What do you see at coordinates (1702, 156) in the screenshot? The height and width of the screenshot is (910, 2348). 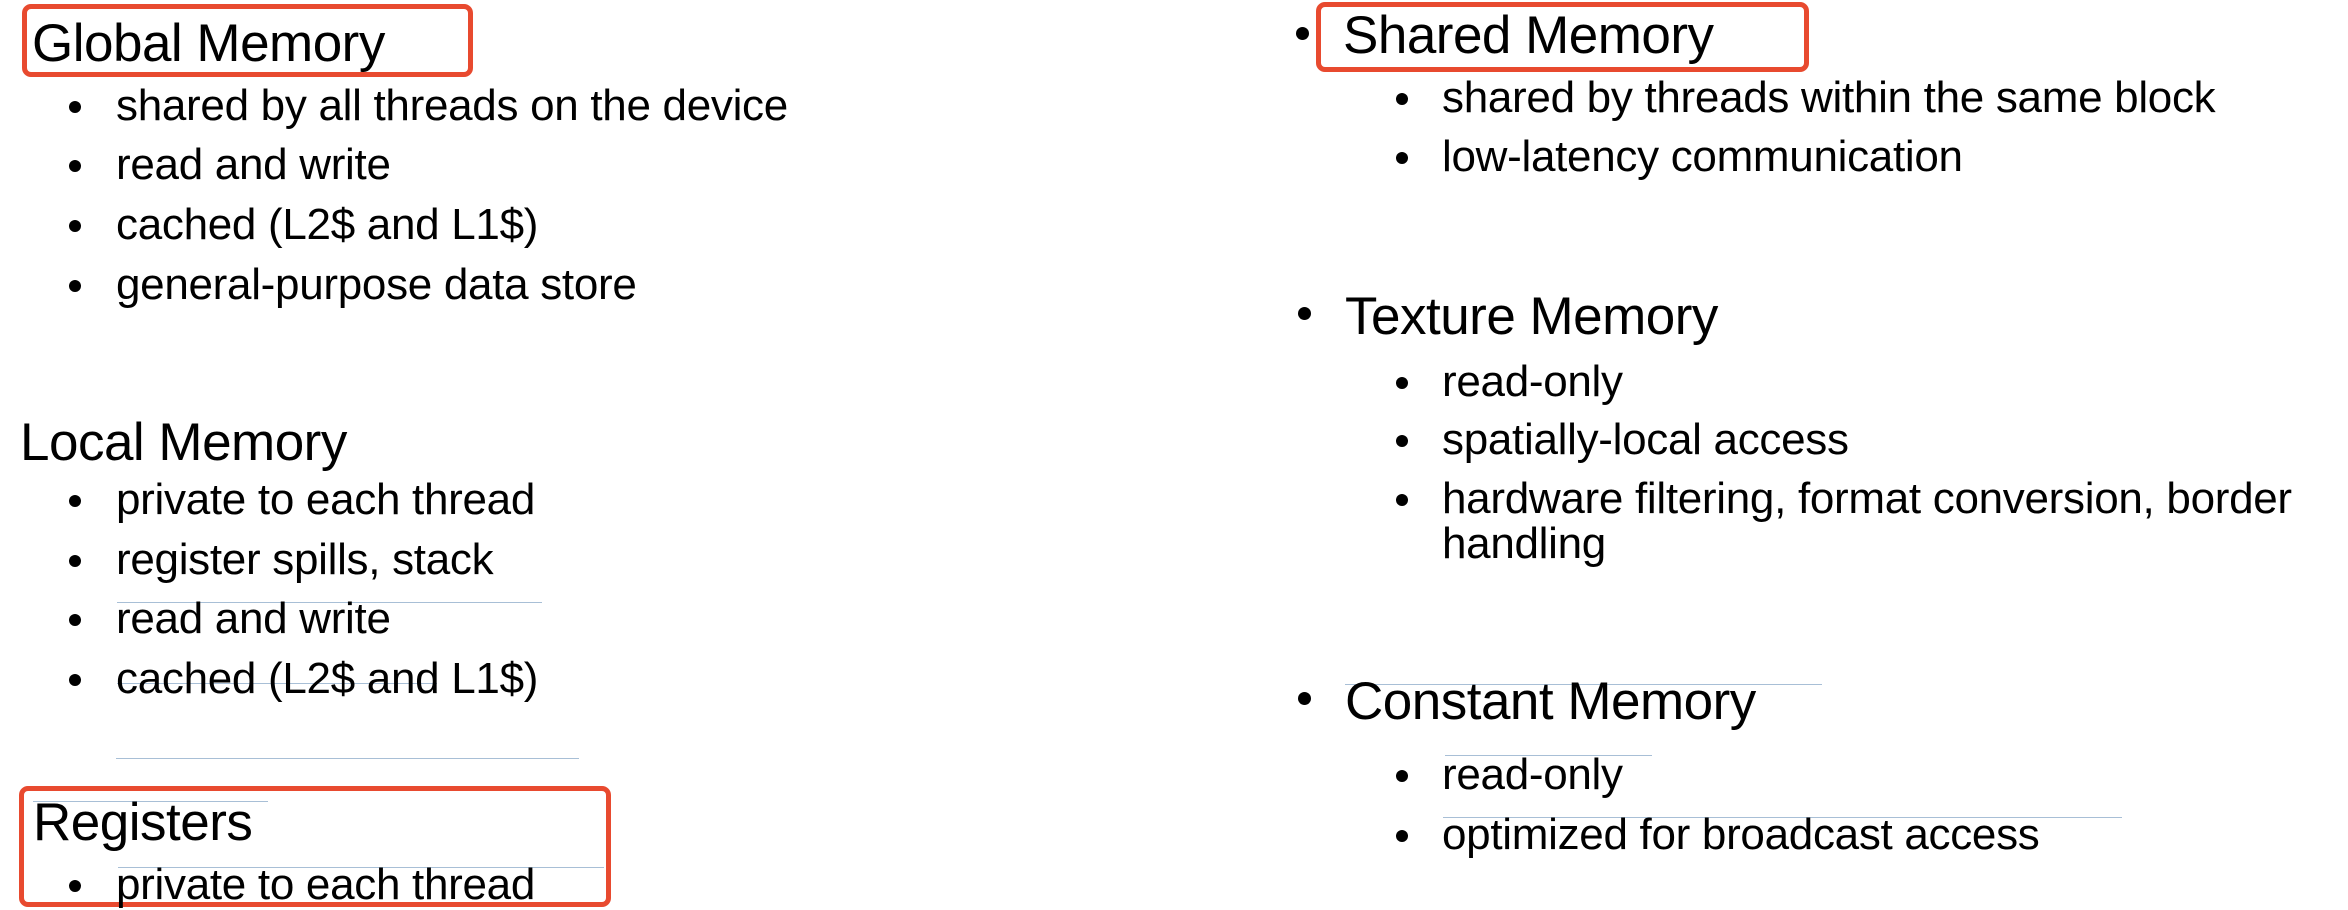 I see `list-item: low-latency communication` at bounding box center [1702, 156].